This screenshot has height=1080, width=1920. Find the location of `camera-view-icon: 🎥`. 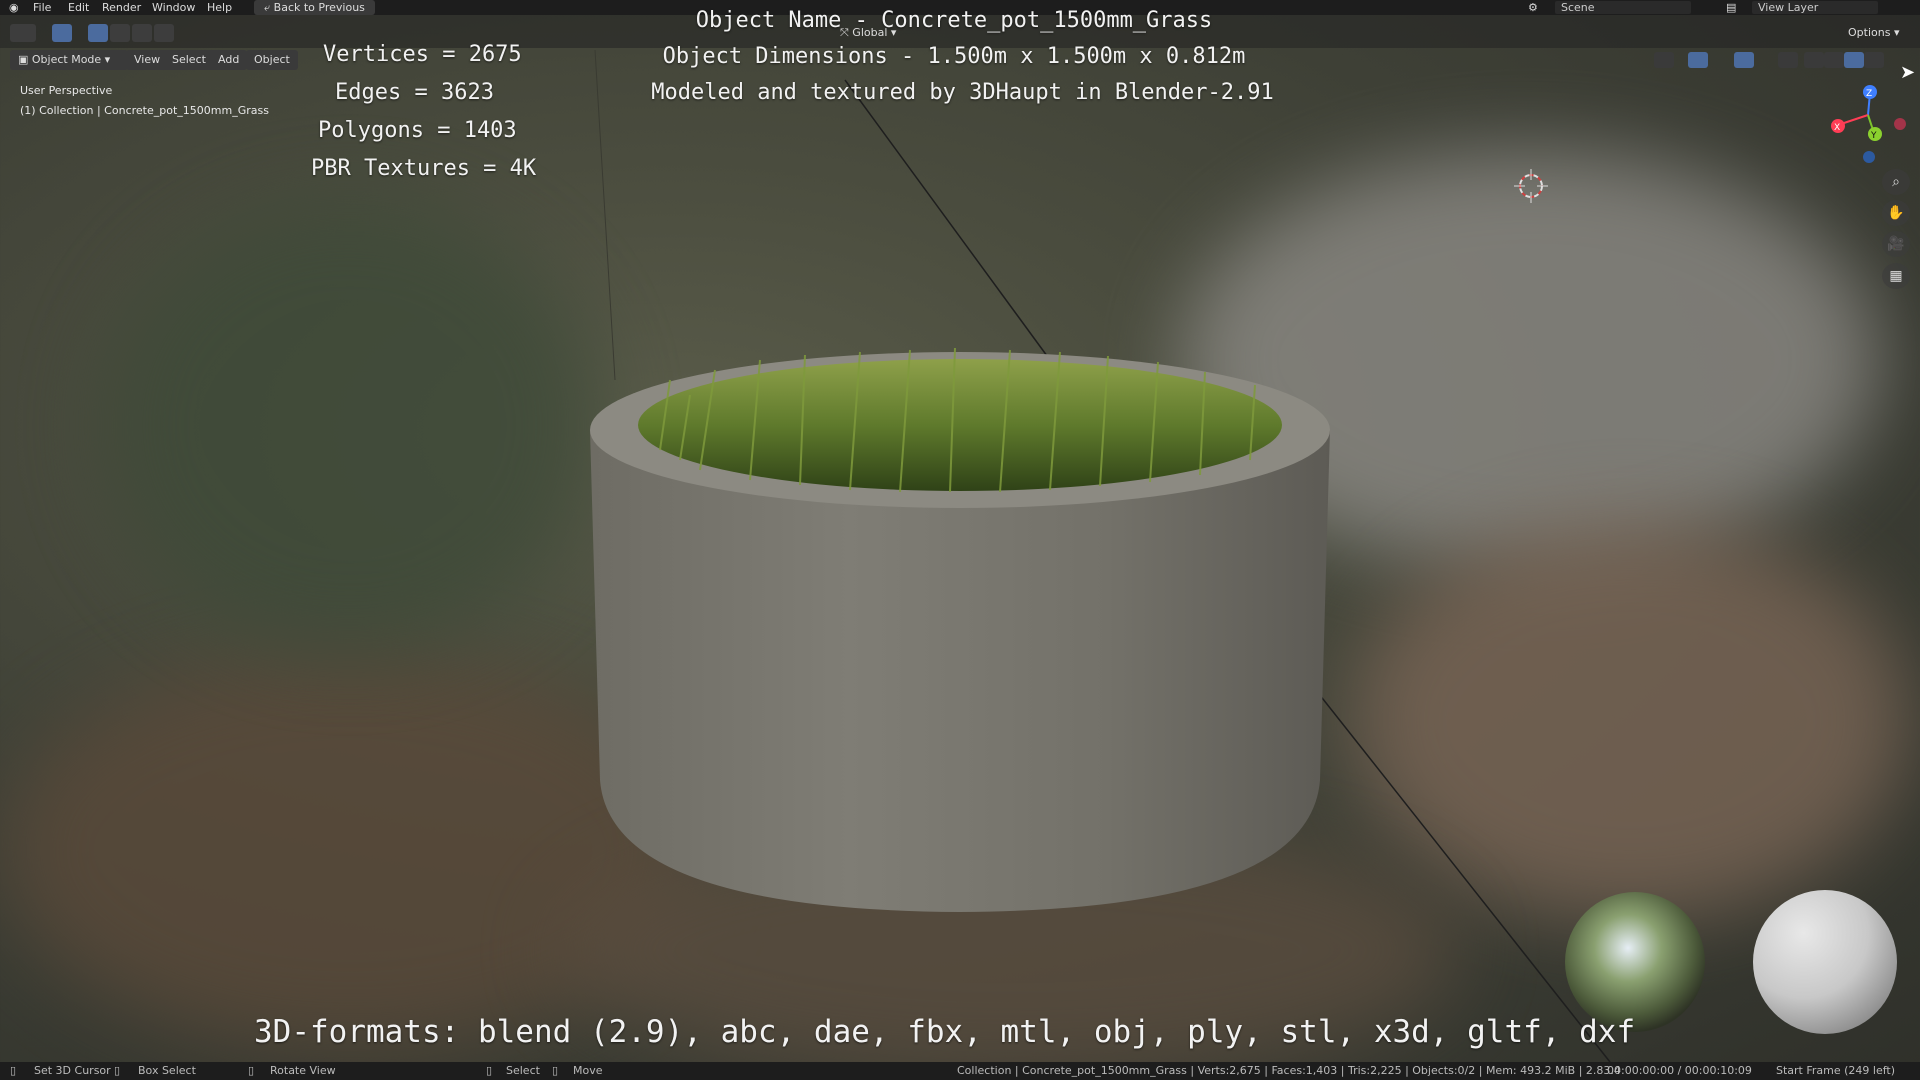

camera-view-icon: 🎥 is located at coordinates (1896, 244).